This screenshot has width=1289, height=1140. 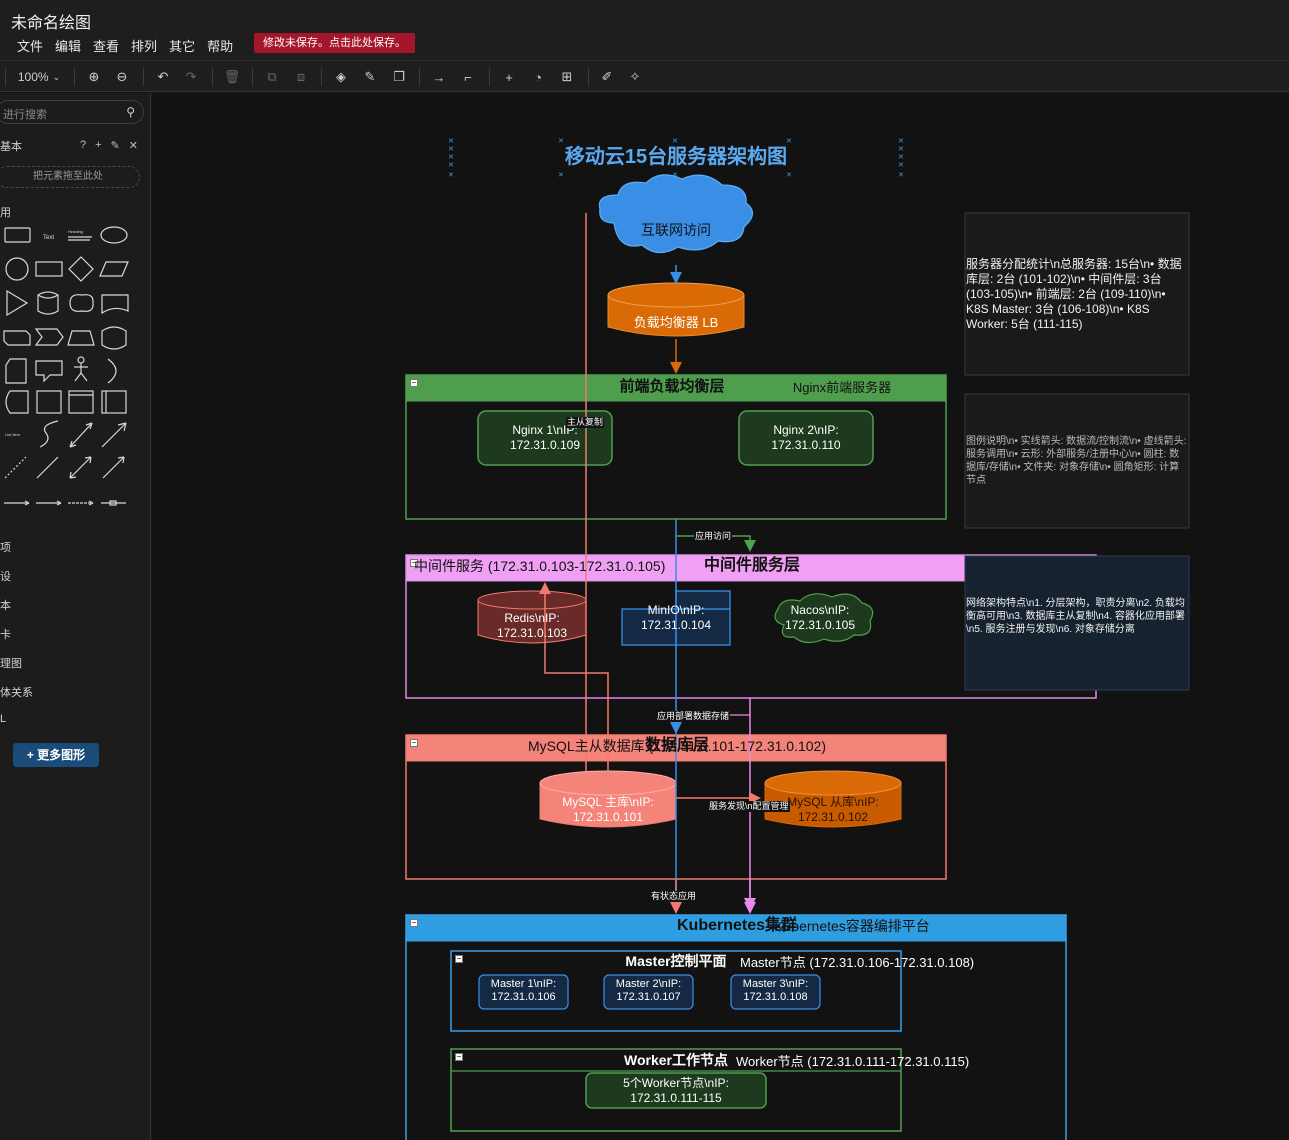 I want to click on table-icon: ⊞, so click(x=567, y=76).